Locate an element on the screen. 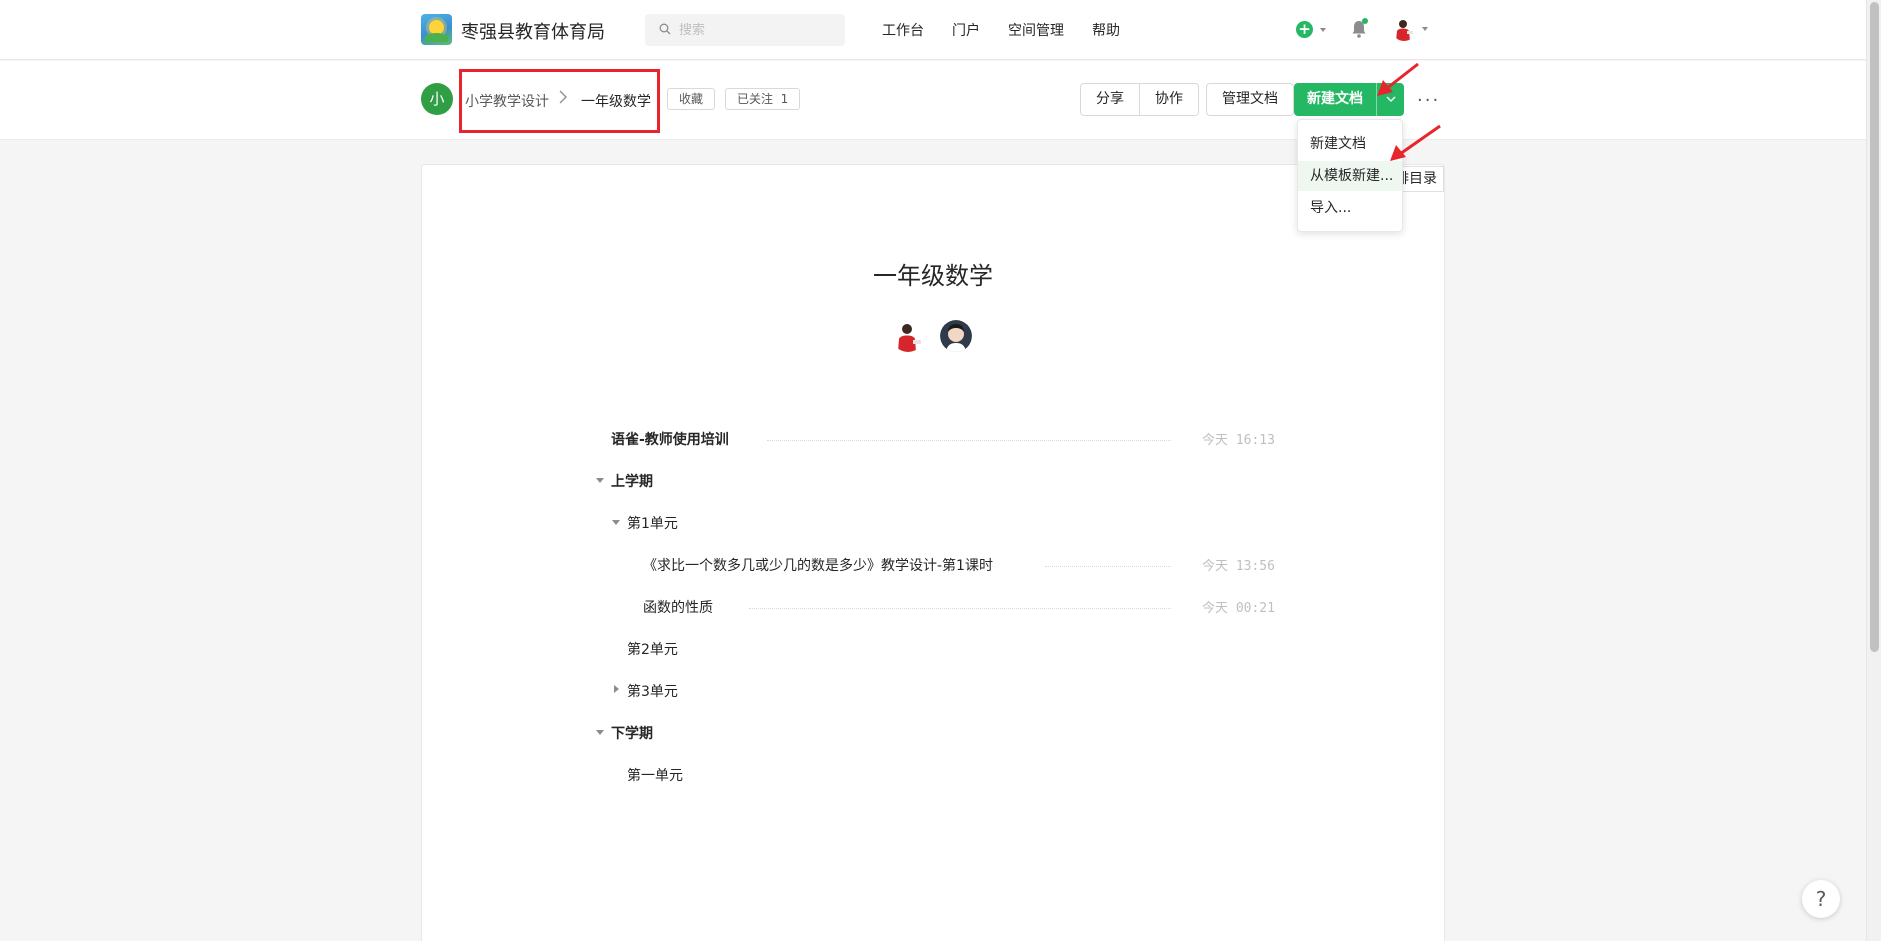 The image size is (1881, 941). top-nav: 枣强县教育体育局 工作台 门户 空间管理 帮助 + is located at coordinates (933, 30).